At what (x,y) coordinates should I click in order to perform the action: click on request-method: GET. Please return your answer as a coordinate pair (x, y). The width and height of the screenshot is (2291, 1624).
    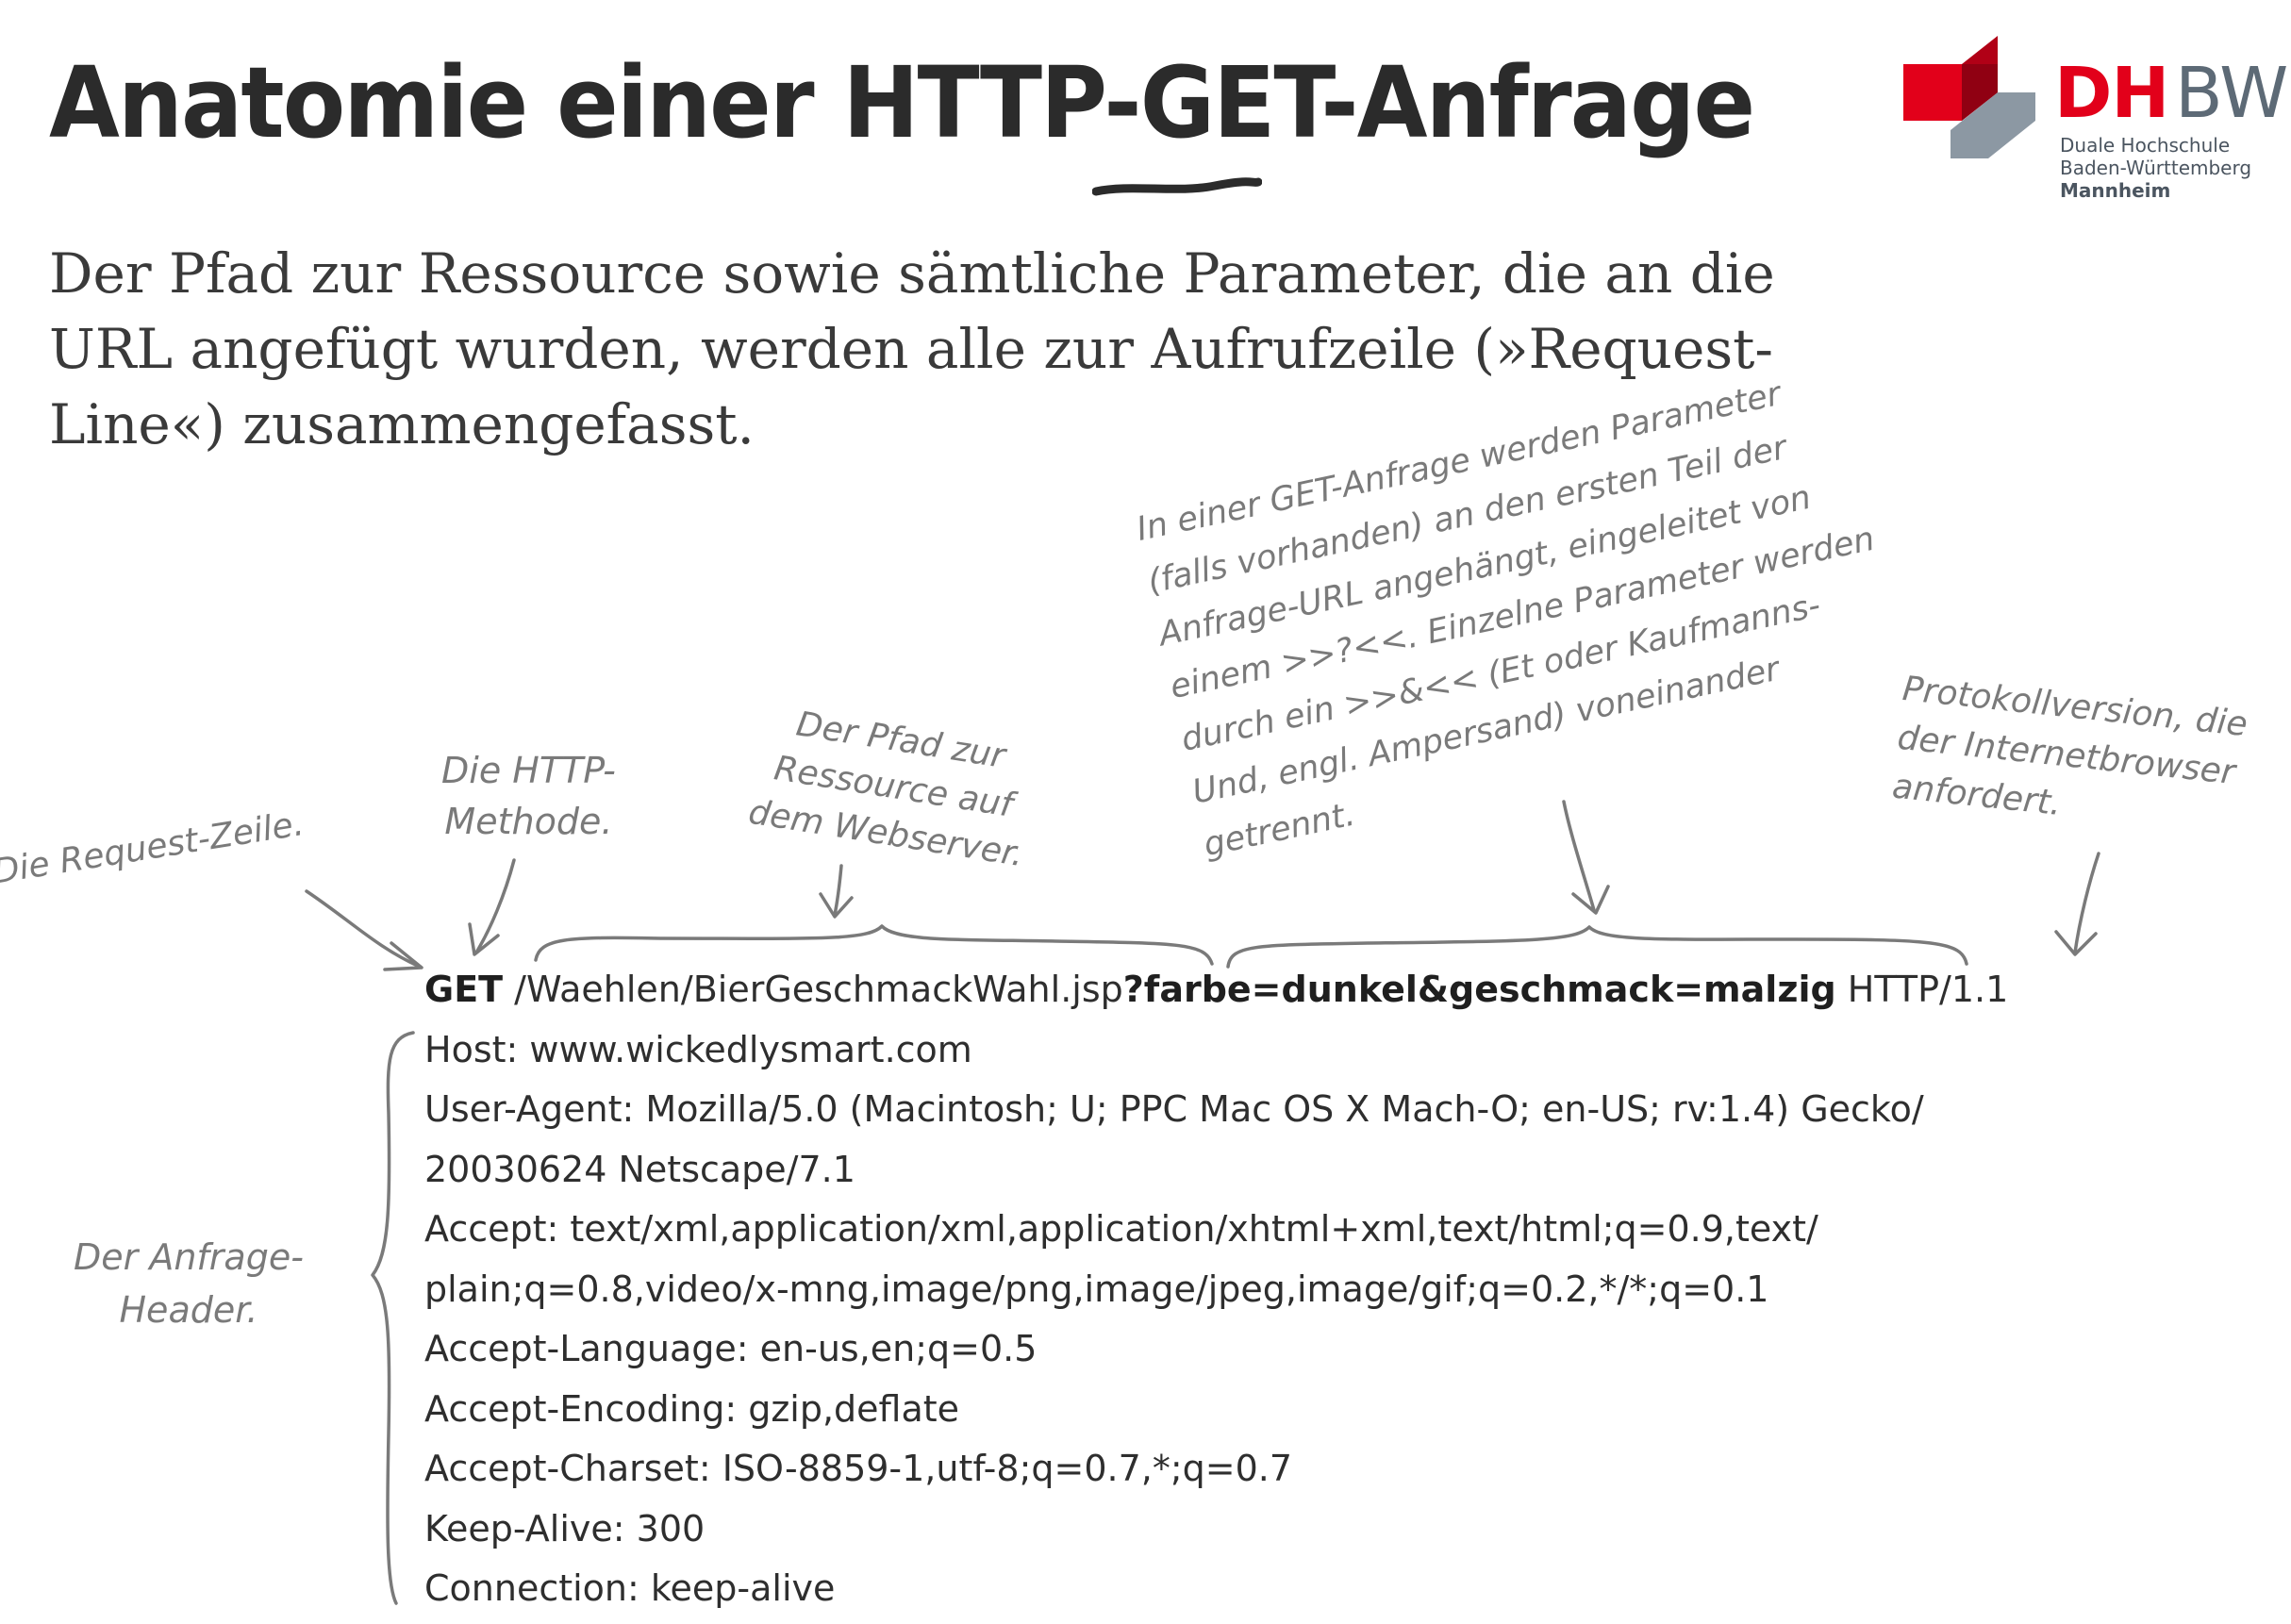
    Looking at the image, I should click on (464, 989).